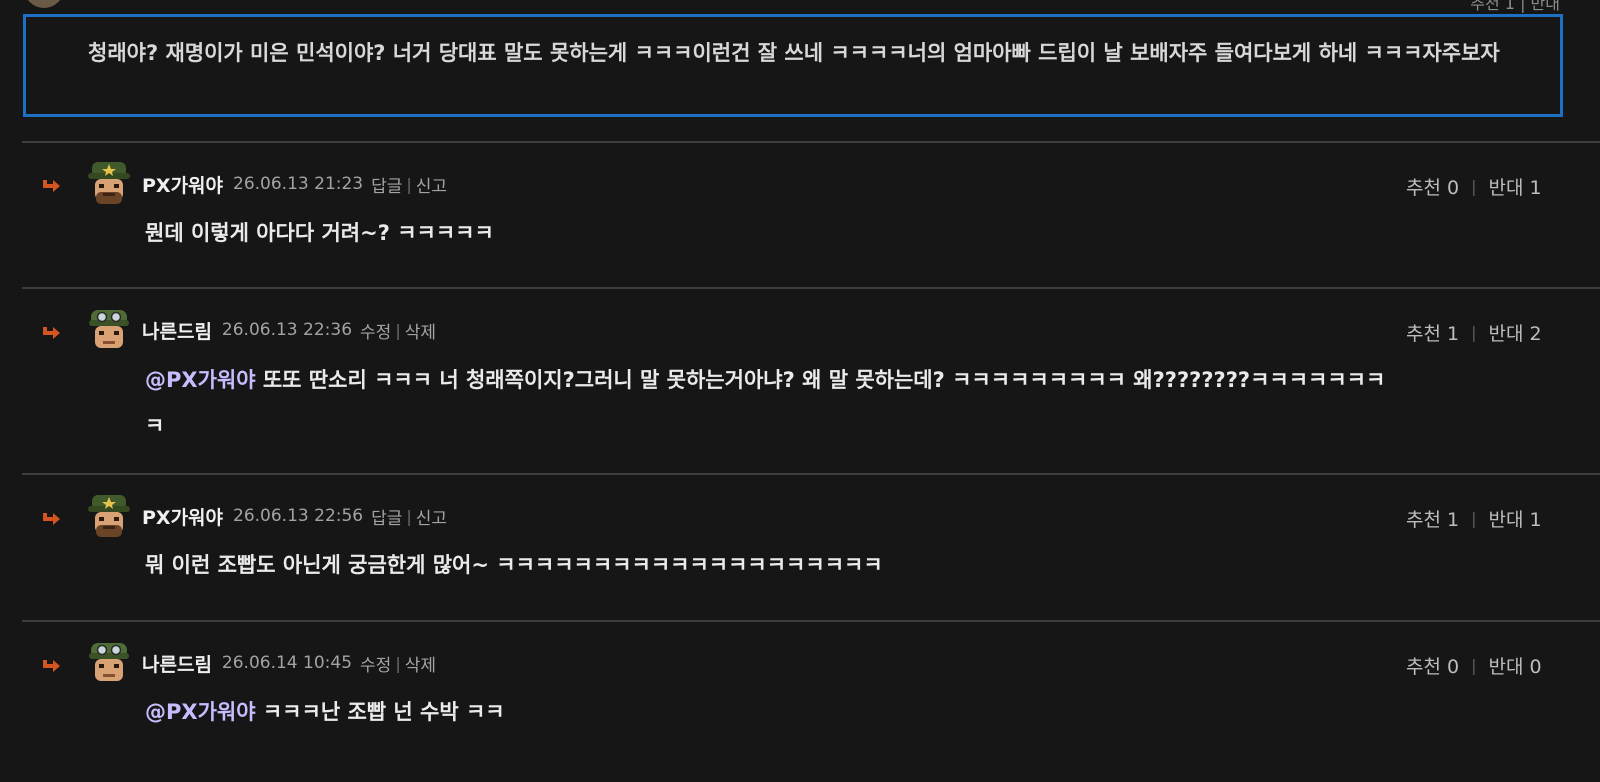 The width and height of the screenshot is (1600, 782). What do you see at coordinates (287, 330) in the screenshot?
I see `comment-date: 26.06.13 22:36` at bounding box center [287, 330].